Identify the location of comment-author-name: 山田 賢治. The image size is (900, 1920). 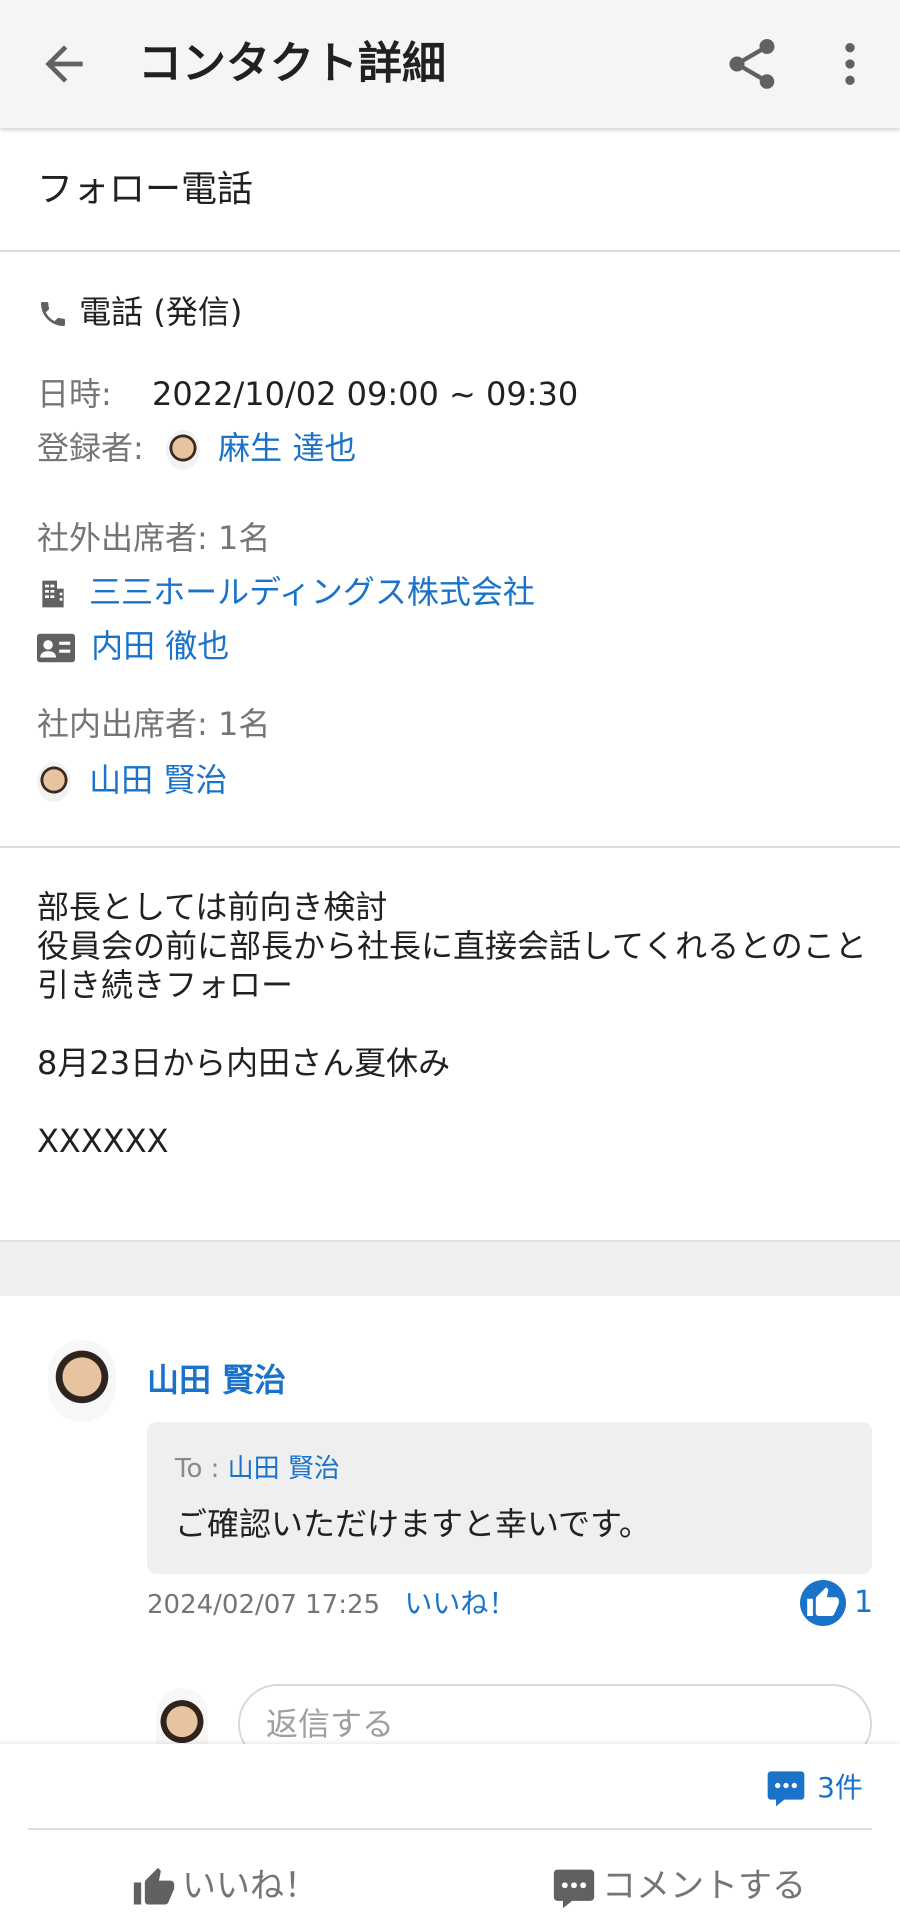
(216, 1380).